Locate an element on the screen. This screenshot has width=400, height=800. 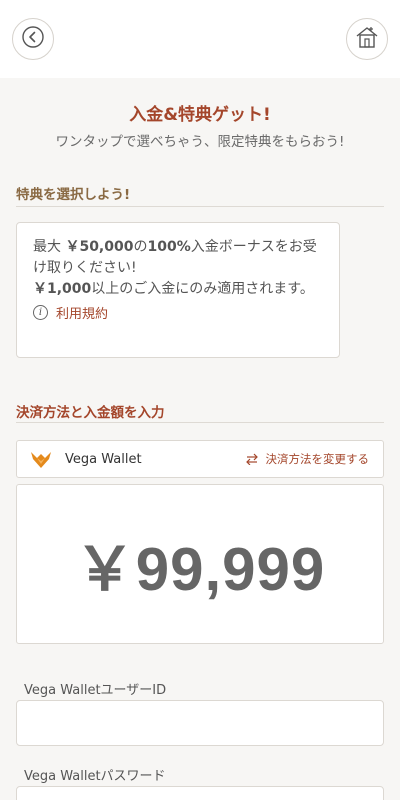
home-button is located at coordinates (367, 39).